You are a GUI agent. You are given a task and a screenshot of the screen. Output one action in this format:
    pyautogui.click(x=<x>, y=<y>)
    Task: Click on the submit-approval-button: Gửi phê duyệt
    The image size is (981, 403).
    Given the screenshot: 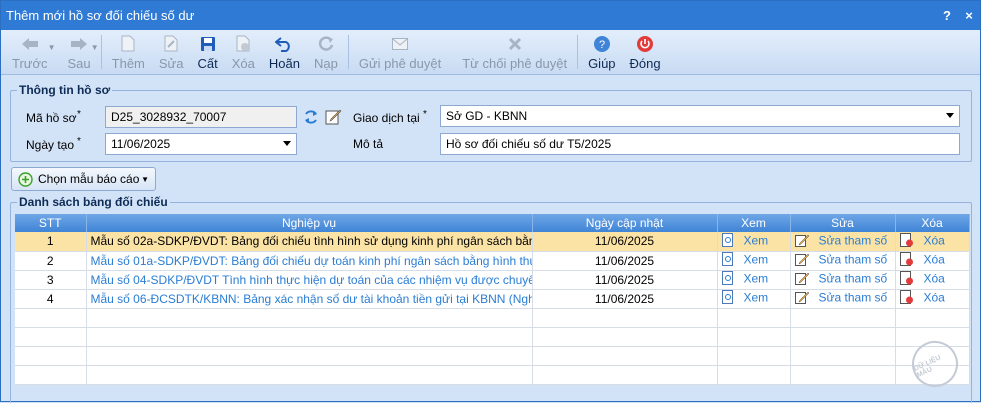 What is the action you would take?
    pyautogui.click(x=400, y=52)
    